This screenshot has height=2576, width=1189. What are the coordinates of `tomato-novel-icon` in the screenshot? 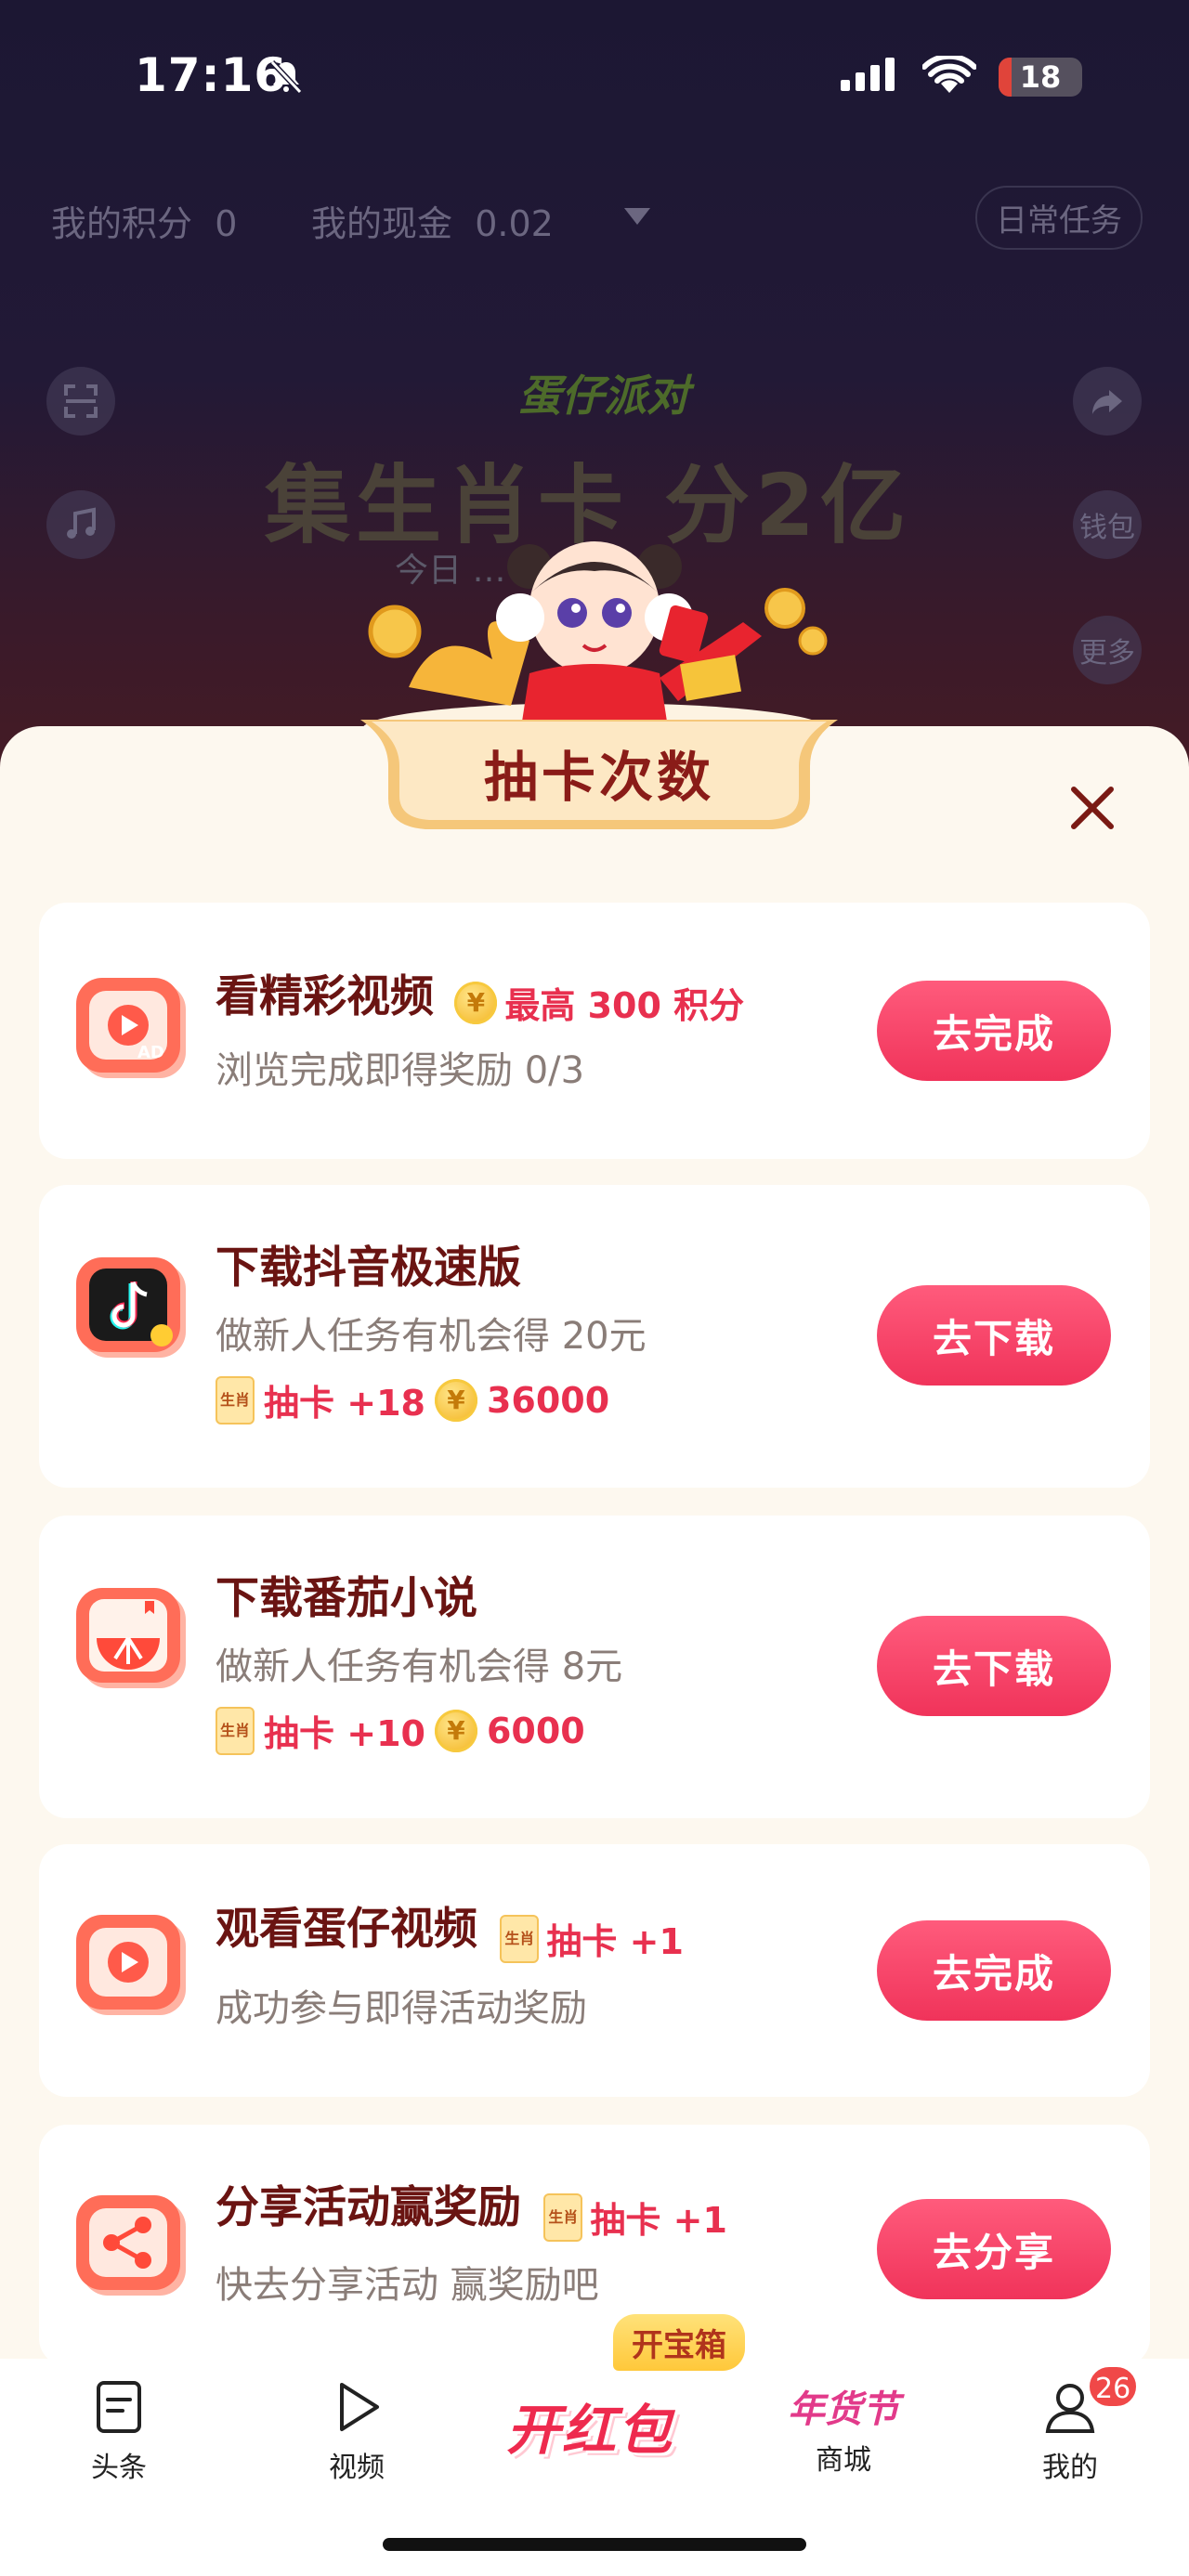 It's located at (131, 1638).